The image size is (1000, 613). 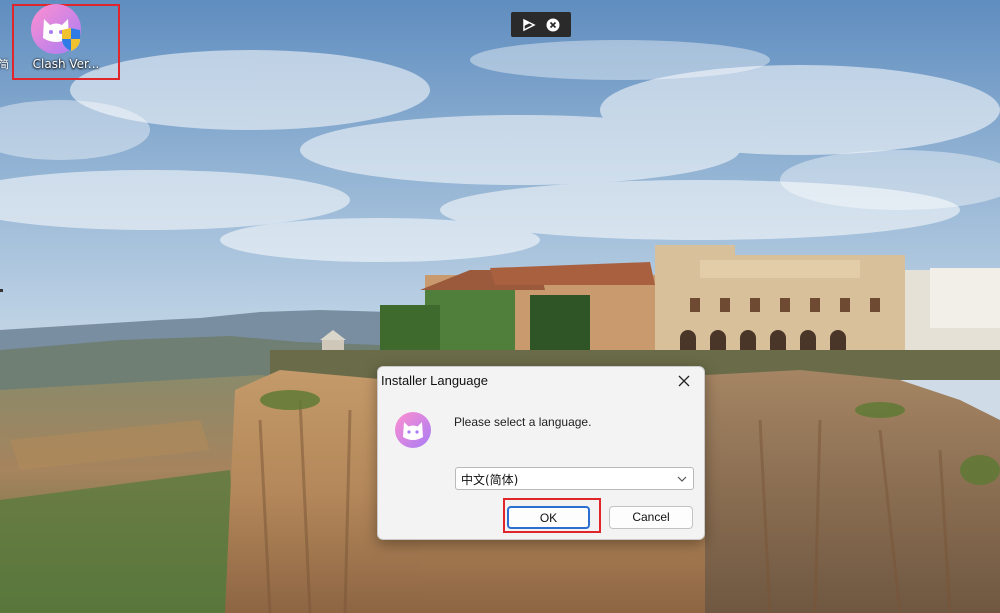 What do you see at coordinates (529, 25) in the screenshot?
I see `flag-icon` at bounding box center [529, 25].